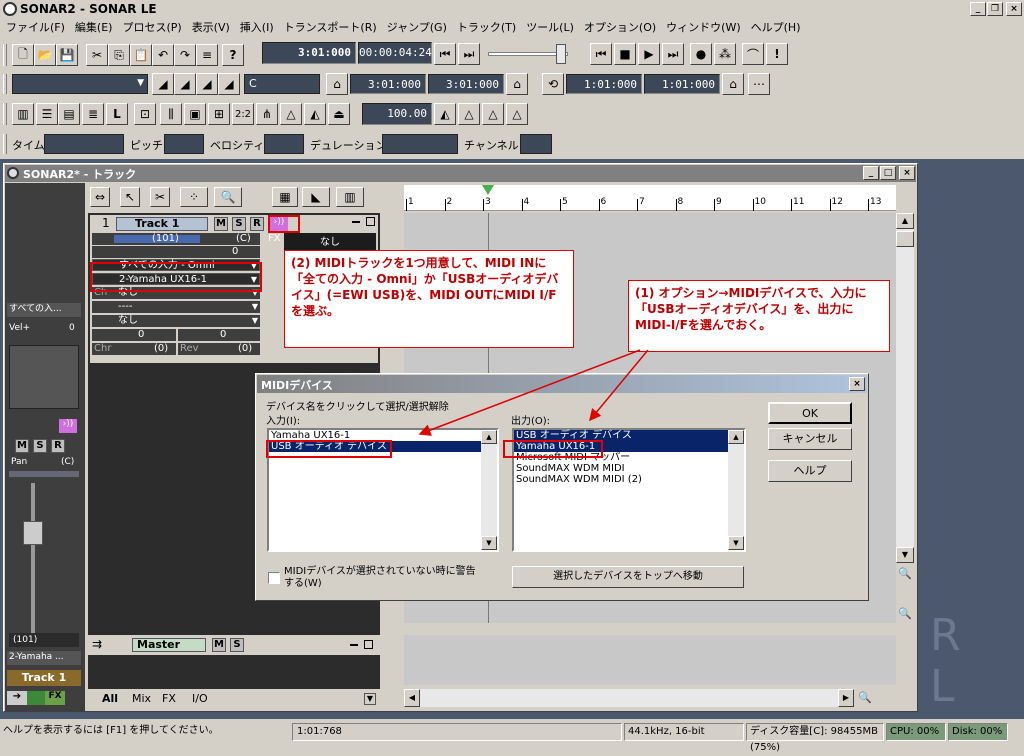 The width and height of the screenshot is (1024, 756). Describe the element at coordinates (457, 732) in the screenshot. I see `status-time: 1:01:768` at that location.